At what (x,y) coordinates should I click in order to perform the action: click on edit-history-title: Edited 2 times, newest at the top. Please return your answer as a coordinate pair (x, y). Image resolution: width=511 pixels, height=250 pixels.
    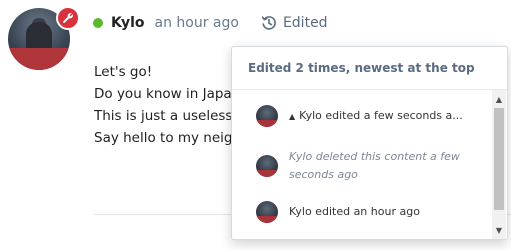
    Looking at the image, I should click on (369, 68).